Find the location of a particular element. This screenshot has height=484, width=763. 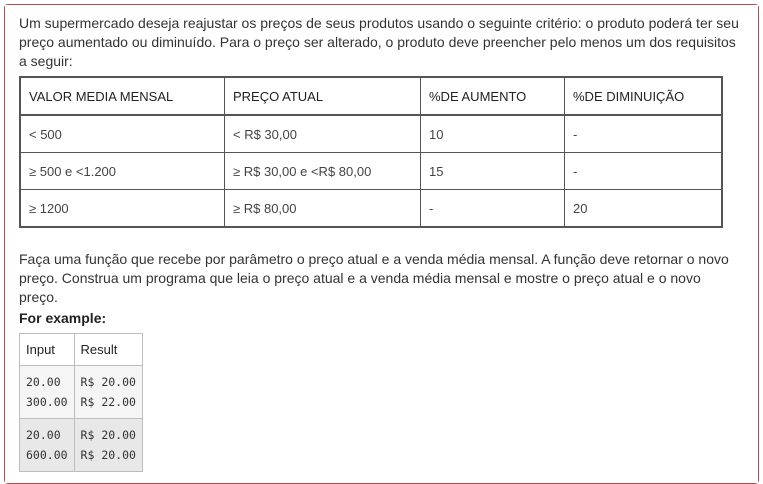

criteria-header-preco: PREÇO ATUAL is located at coordinates (322, 96).